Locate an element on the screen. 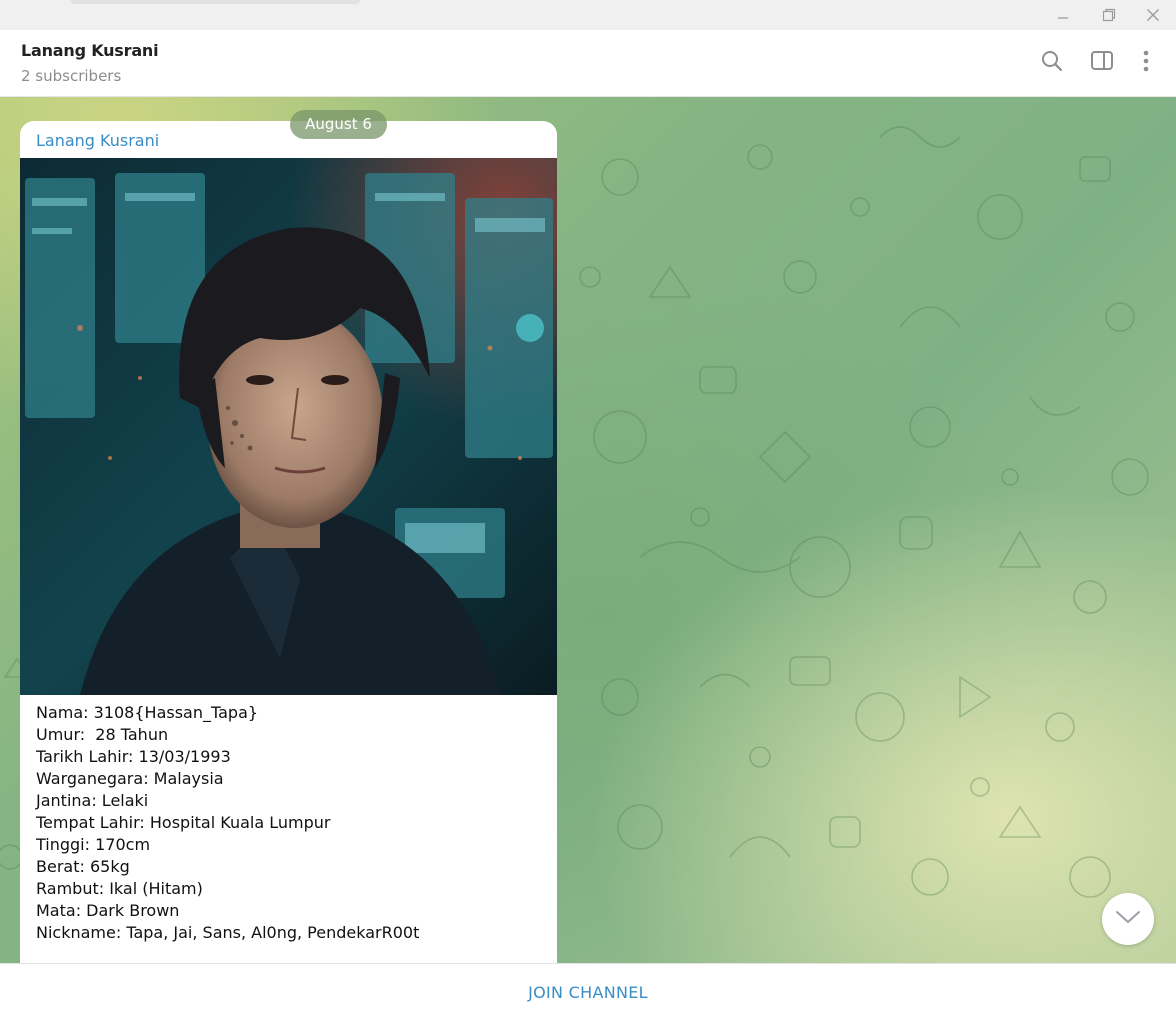  scroll-to-bottom-button is located at coordinates (1128, 919).